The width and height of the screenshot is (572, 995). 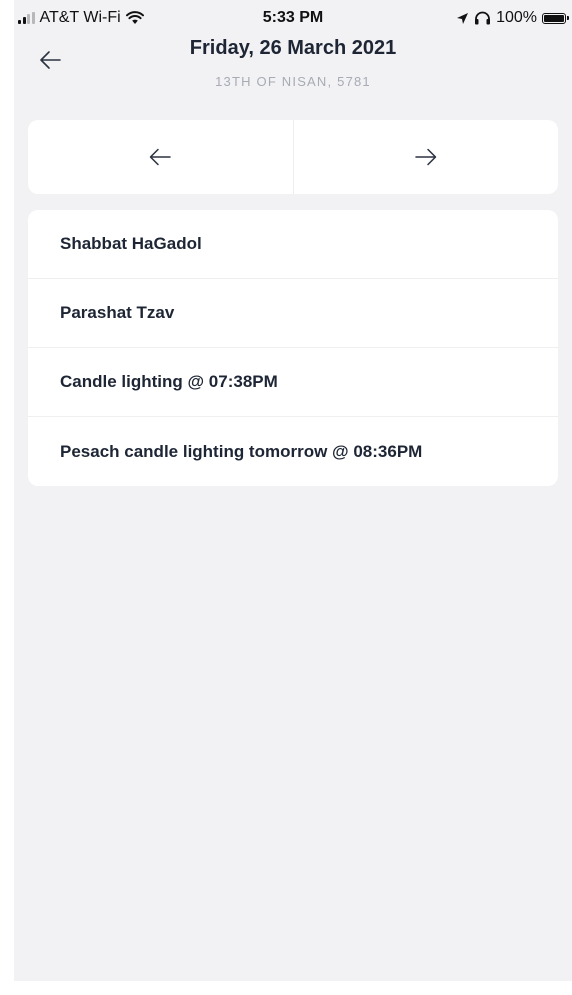 What do you see at coordinates (293, 48) in the screenshot?
I see `page-title: Friday, 26 March 2021` at bounding box center [293, 48].